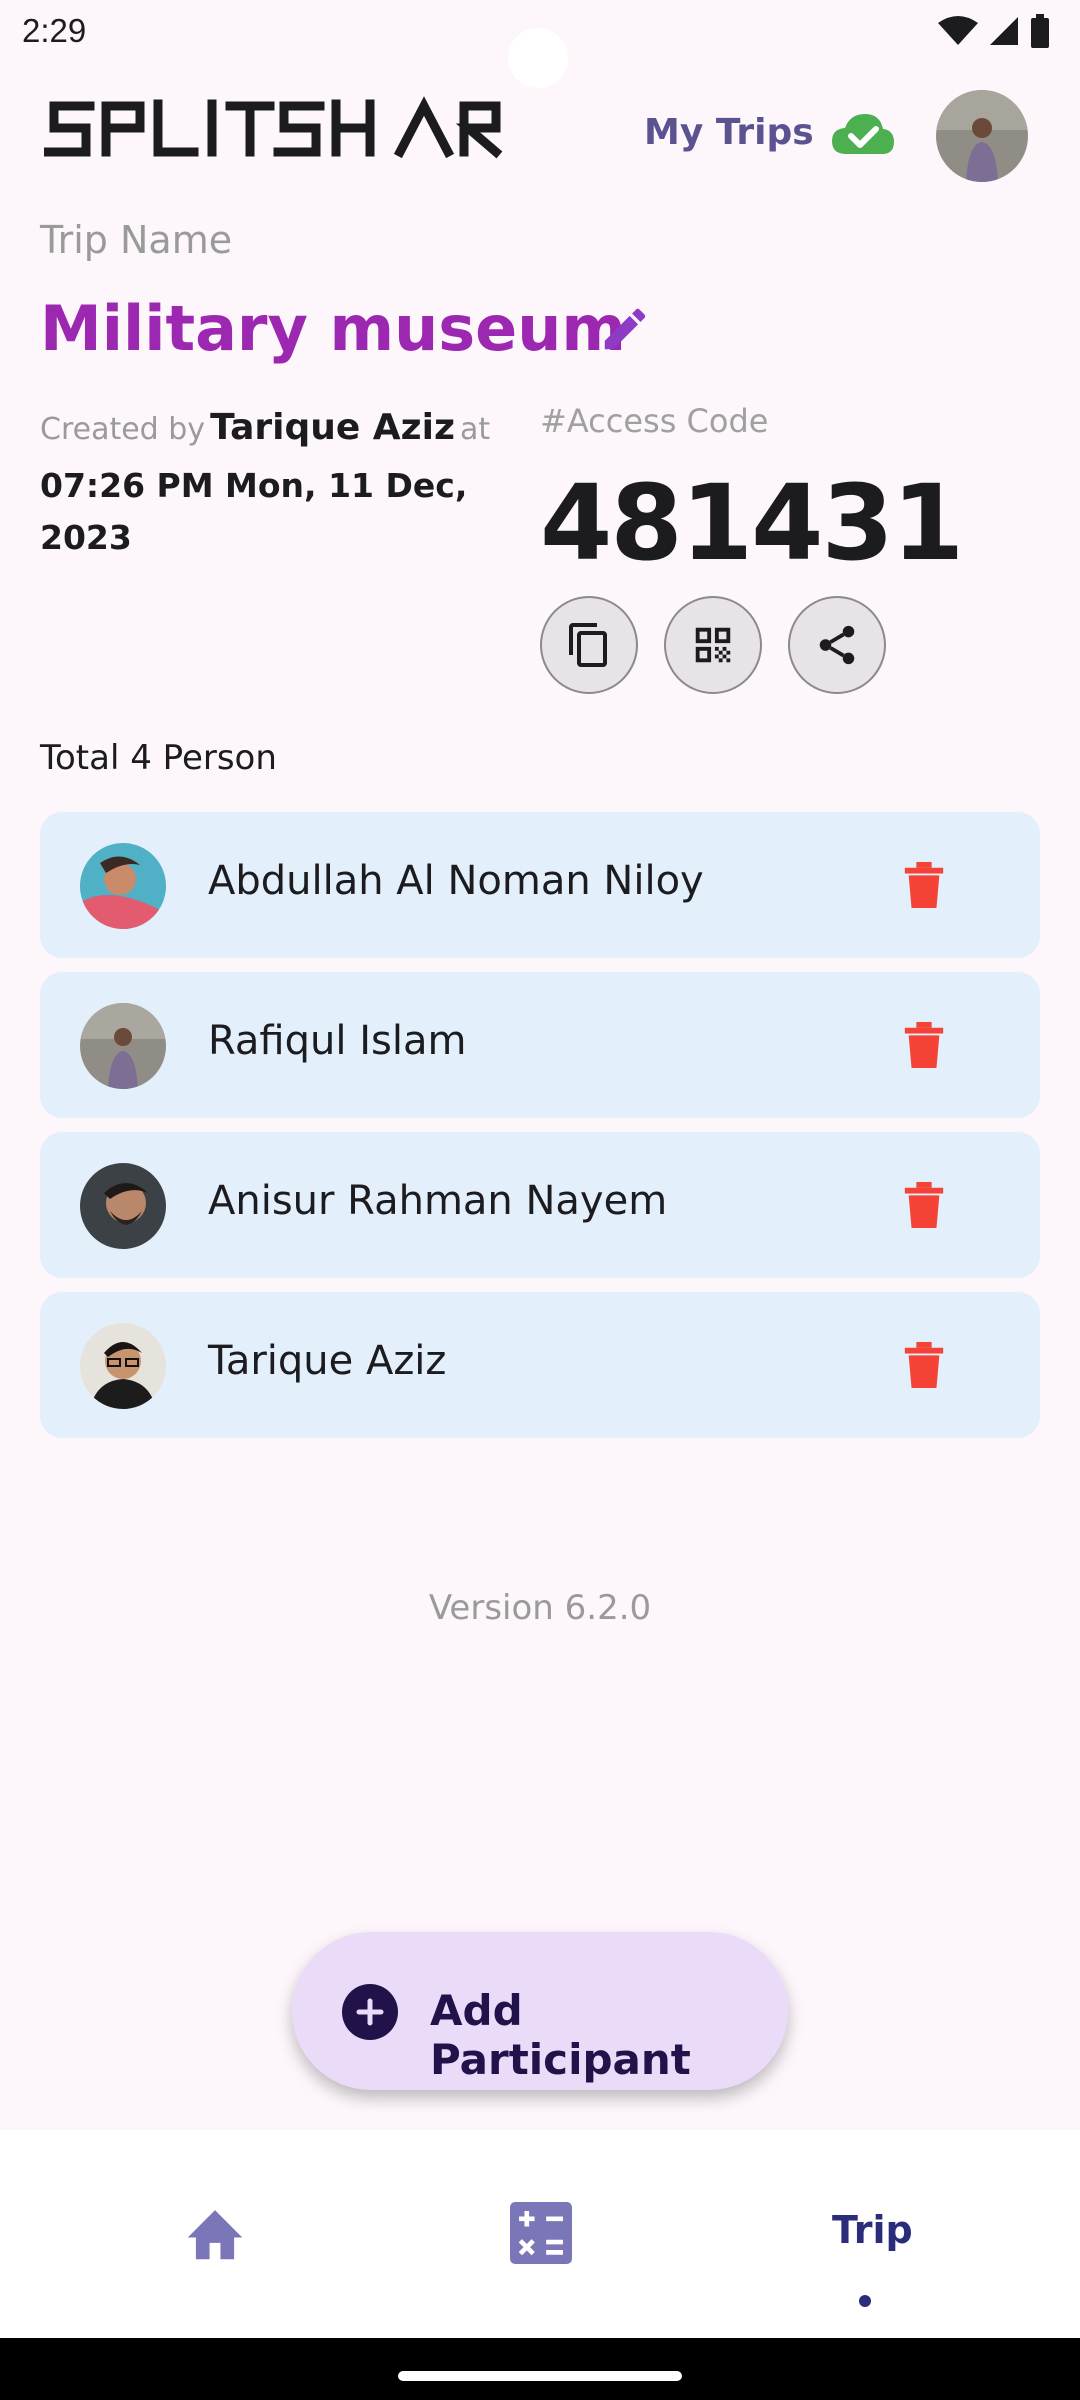 Image resolution: width=1080 pixels, height=2400 pixels. I want to click on participant-card: Tarique Aziz, so click(540, 1365).